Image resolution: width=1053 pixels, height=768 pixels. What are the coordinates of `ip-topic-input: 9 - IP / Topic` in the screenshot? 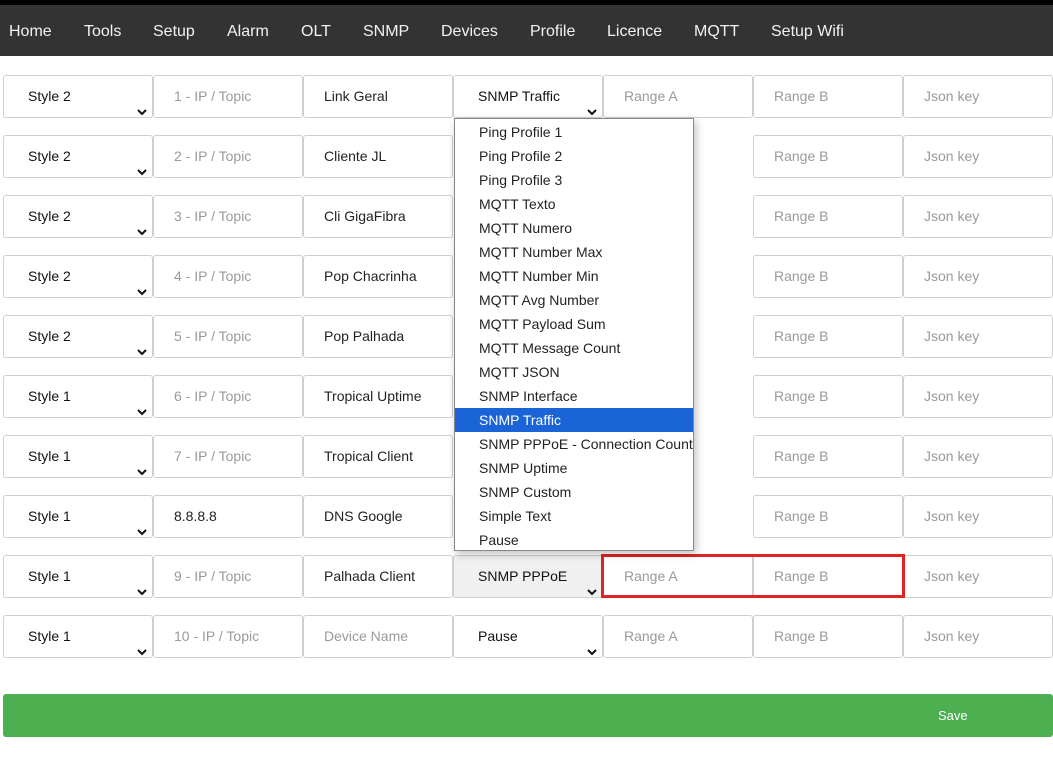 It's located at (228, 576).